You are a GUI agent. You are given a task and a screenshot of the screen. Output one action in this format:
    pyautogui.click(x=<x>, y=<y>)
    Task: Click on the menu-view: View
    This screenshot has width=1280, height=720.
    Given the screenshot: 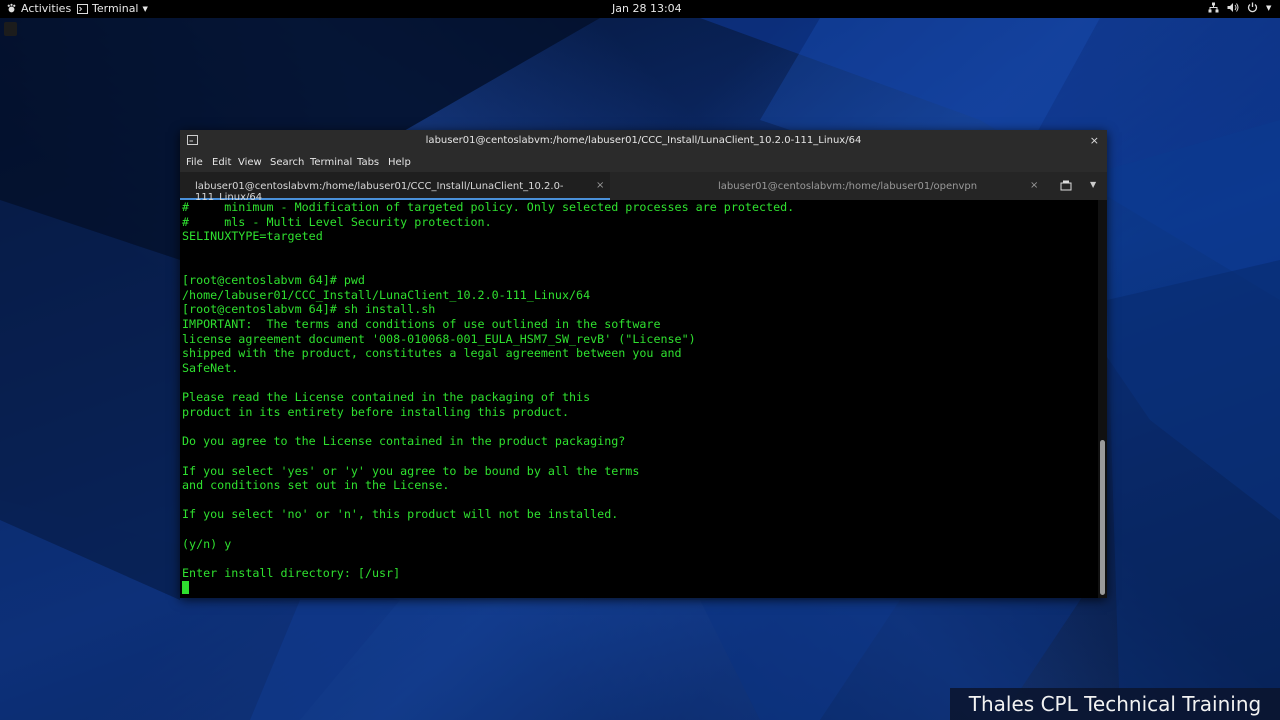 What is the action you would take?
    pyautogui.click(x=250, y=162)
    